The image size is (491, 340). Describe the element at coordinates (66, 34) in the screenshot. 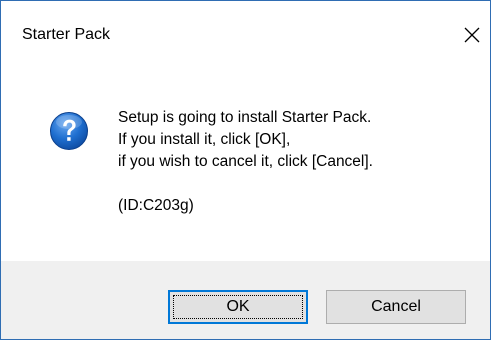

I see `window-title: Starter Pack` at that location.